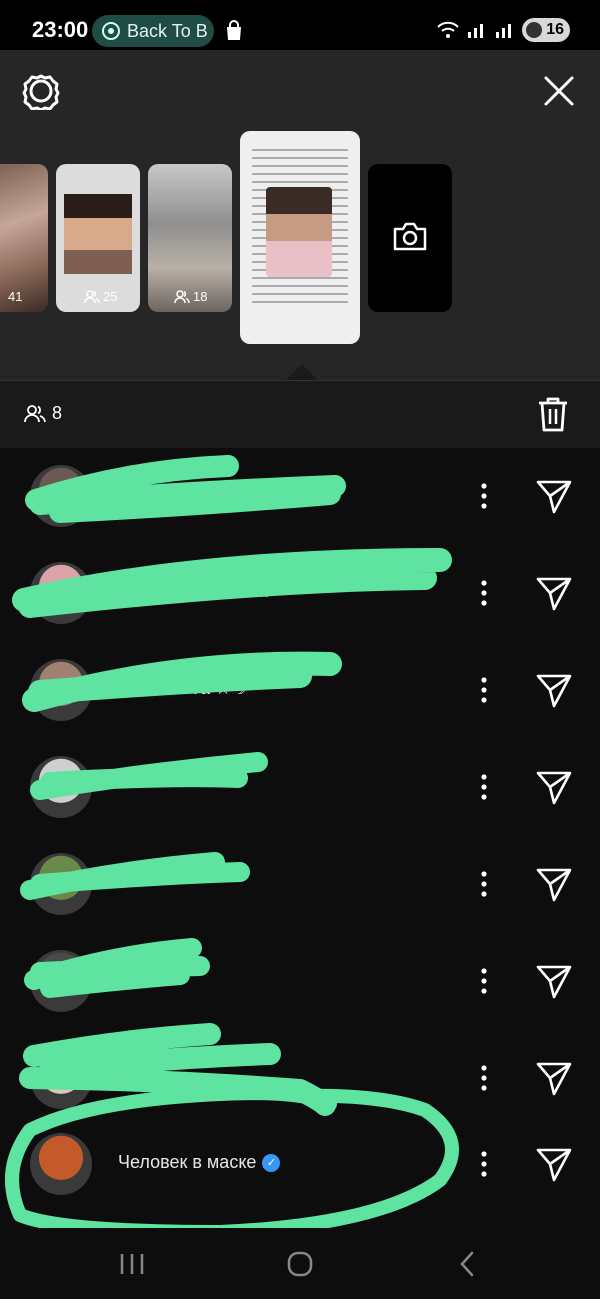 Image resolution: width=600 pixels, height=1299 pixels. I want to click on viewers-count-label: 41, so click(15, 296).